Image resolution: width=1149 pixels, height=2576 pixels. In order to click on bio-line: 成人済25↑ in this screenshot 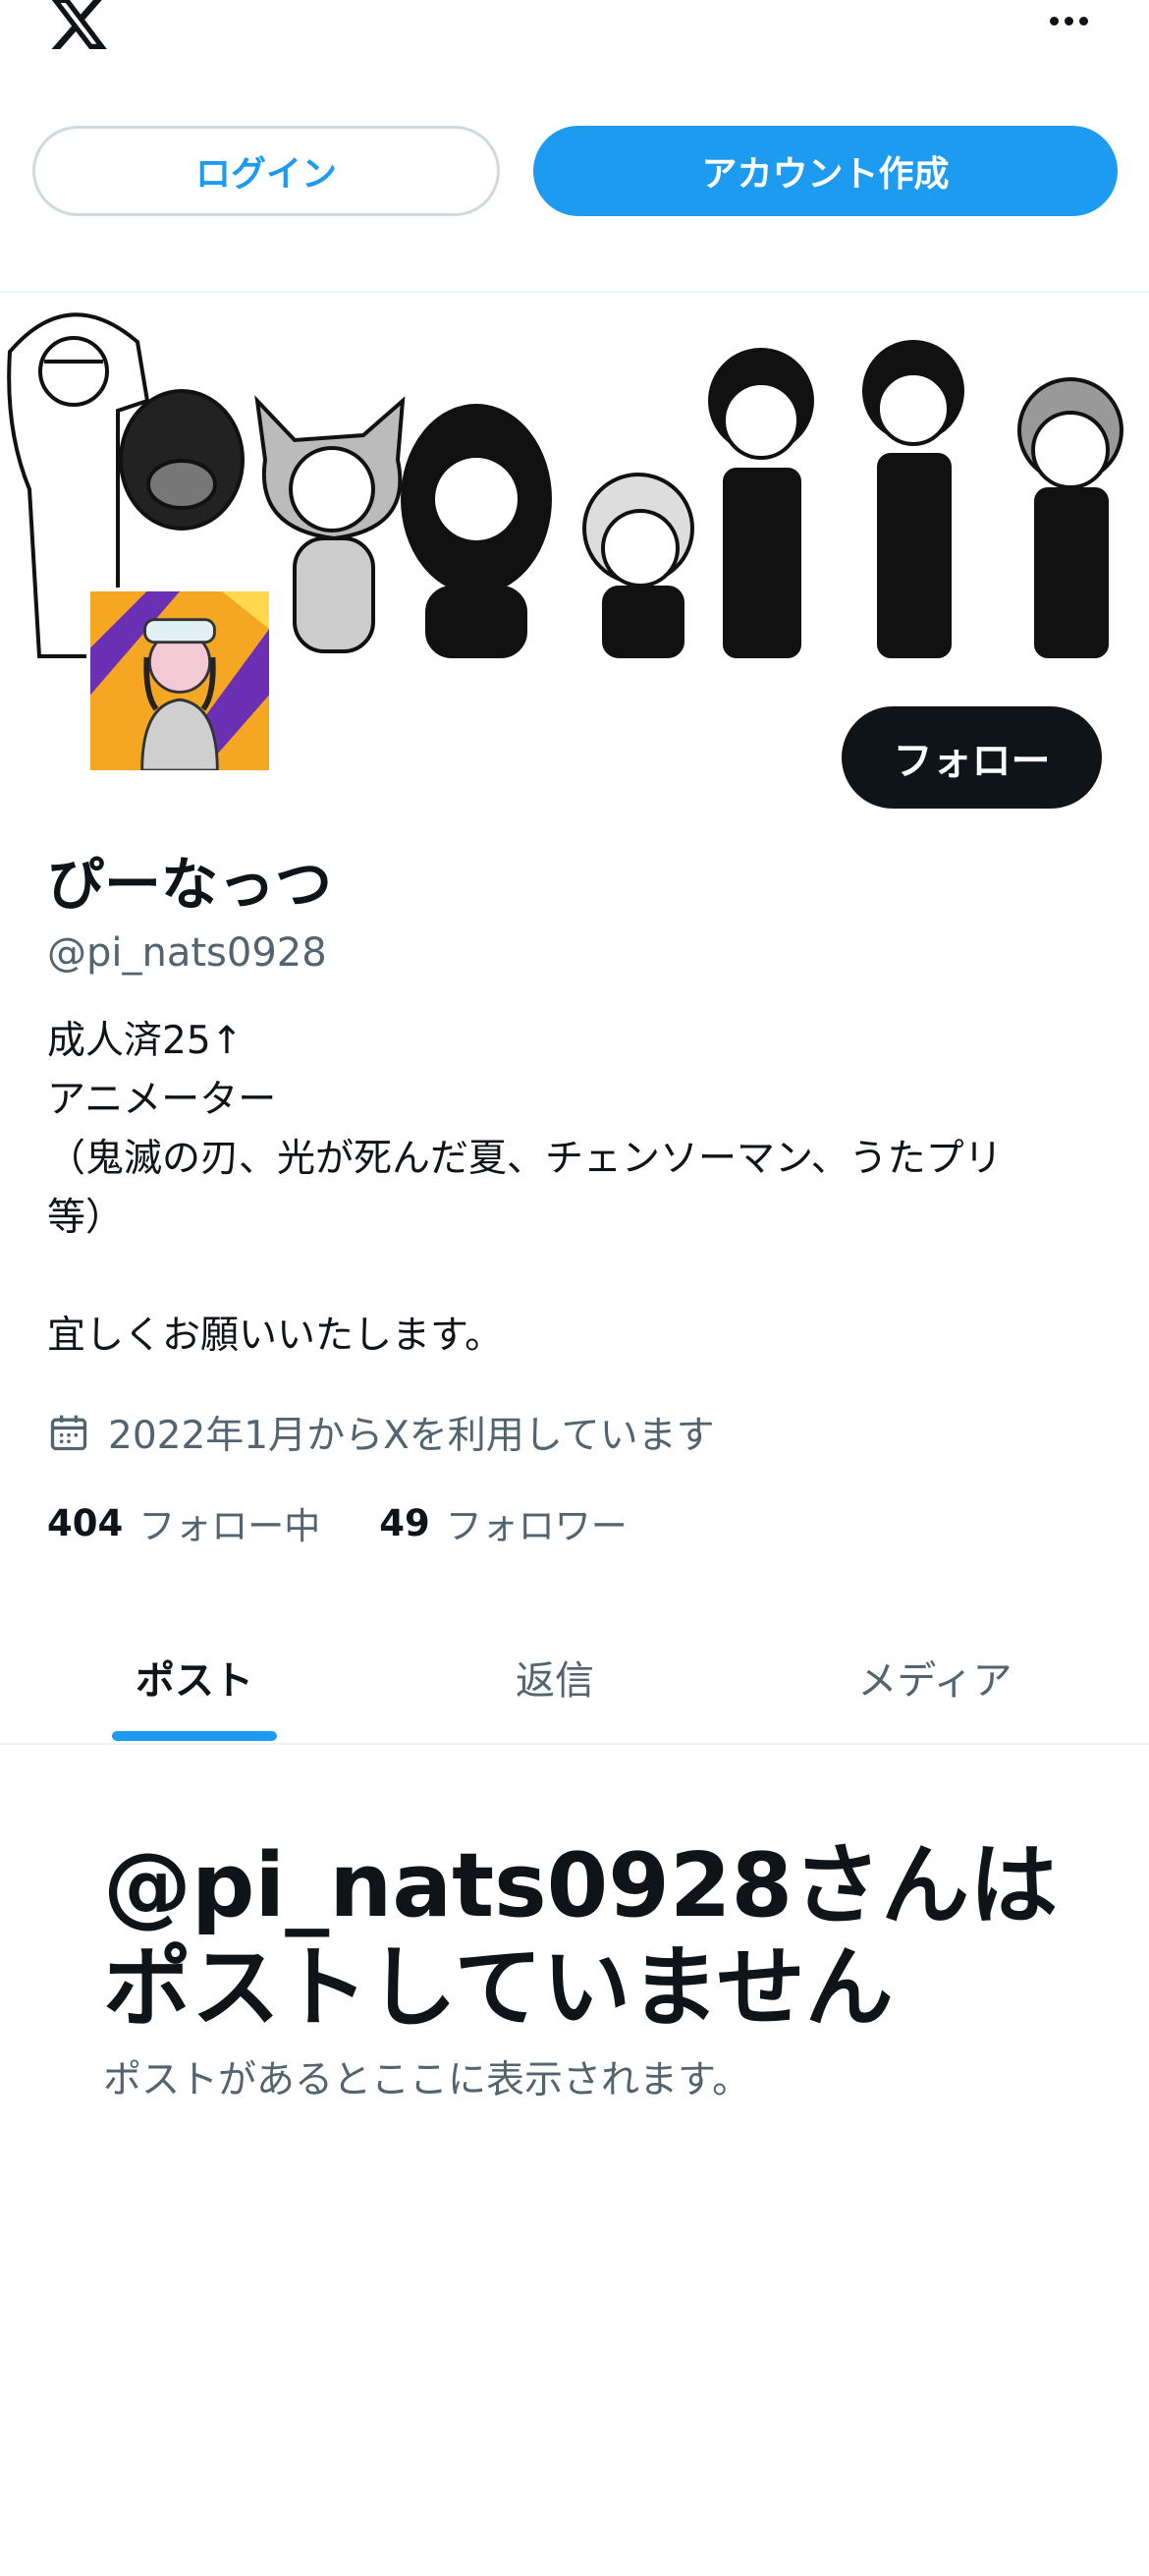, I will do `click(145, 1041)`.